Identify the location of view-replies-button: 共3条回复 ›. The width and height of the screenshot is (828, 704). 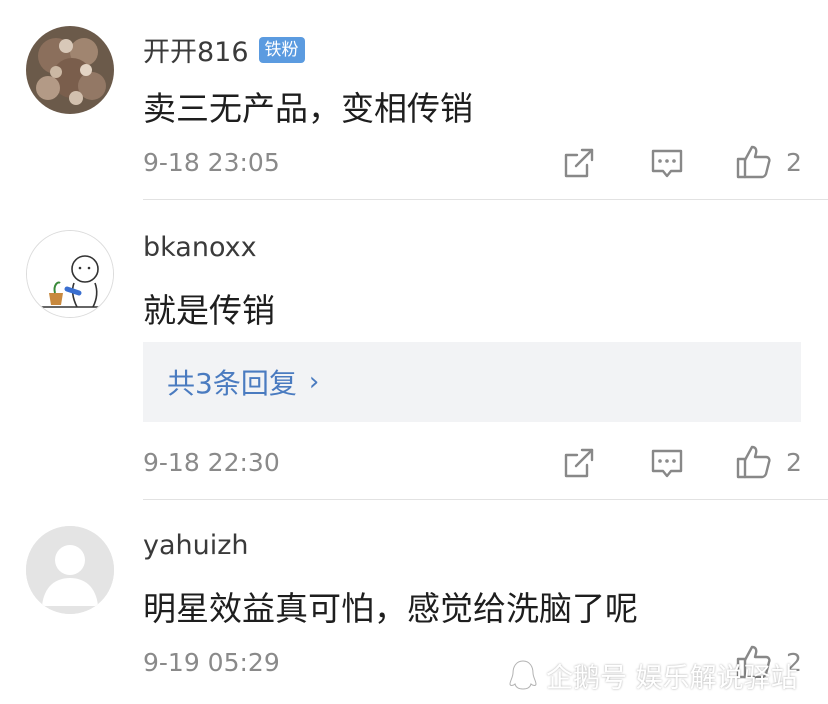
(472, 382).